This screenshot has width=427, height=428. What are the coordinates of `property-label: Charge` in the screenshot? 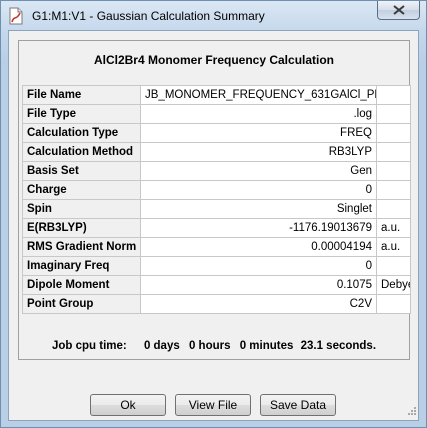 It's located at (81, 190).